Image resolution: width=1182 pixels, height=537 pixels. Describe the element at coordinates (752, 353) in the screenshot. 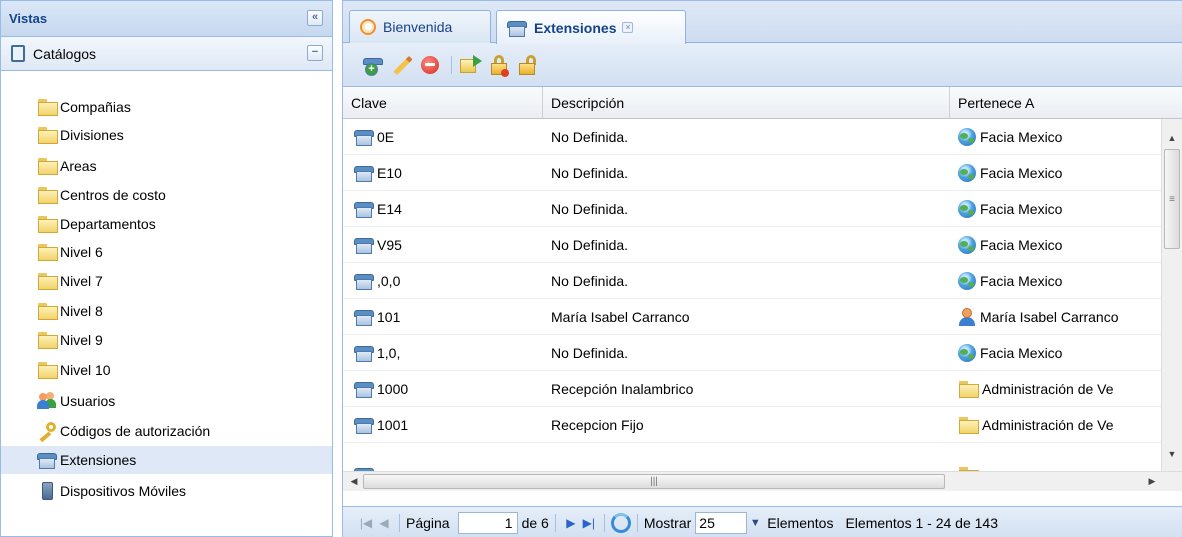

I see `table-row: 1,0, No Definida. Facia Mexico` at that location.